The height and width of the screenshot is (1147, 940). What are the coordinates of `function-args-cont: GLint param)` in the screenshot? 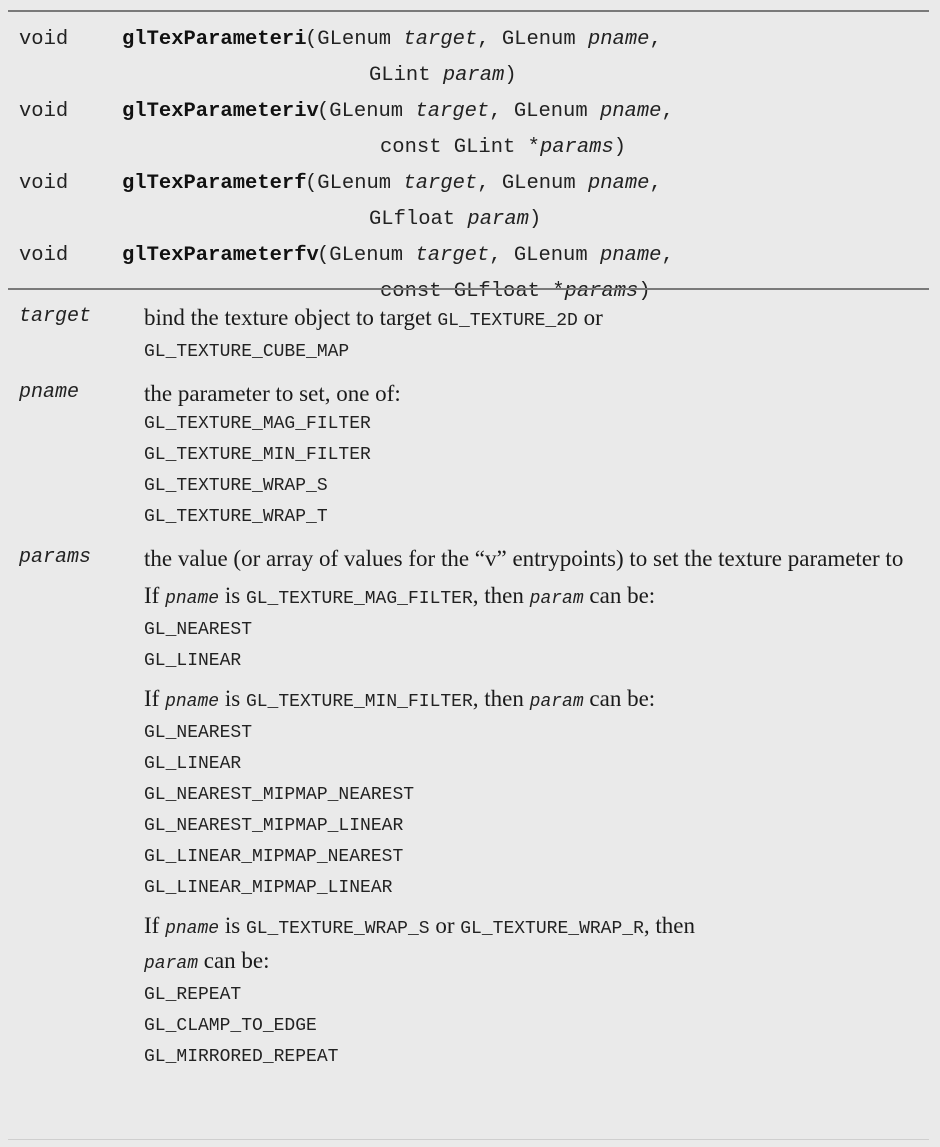 It's located at (443, 75).